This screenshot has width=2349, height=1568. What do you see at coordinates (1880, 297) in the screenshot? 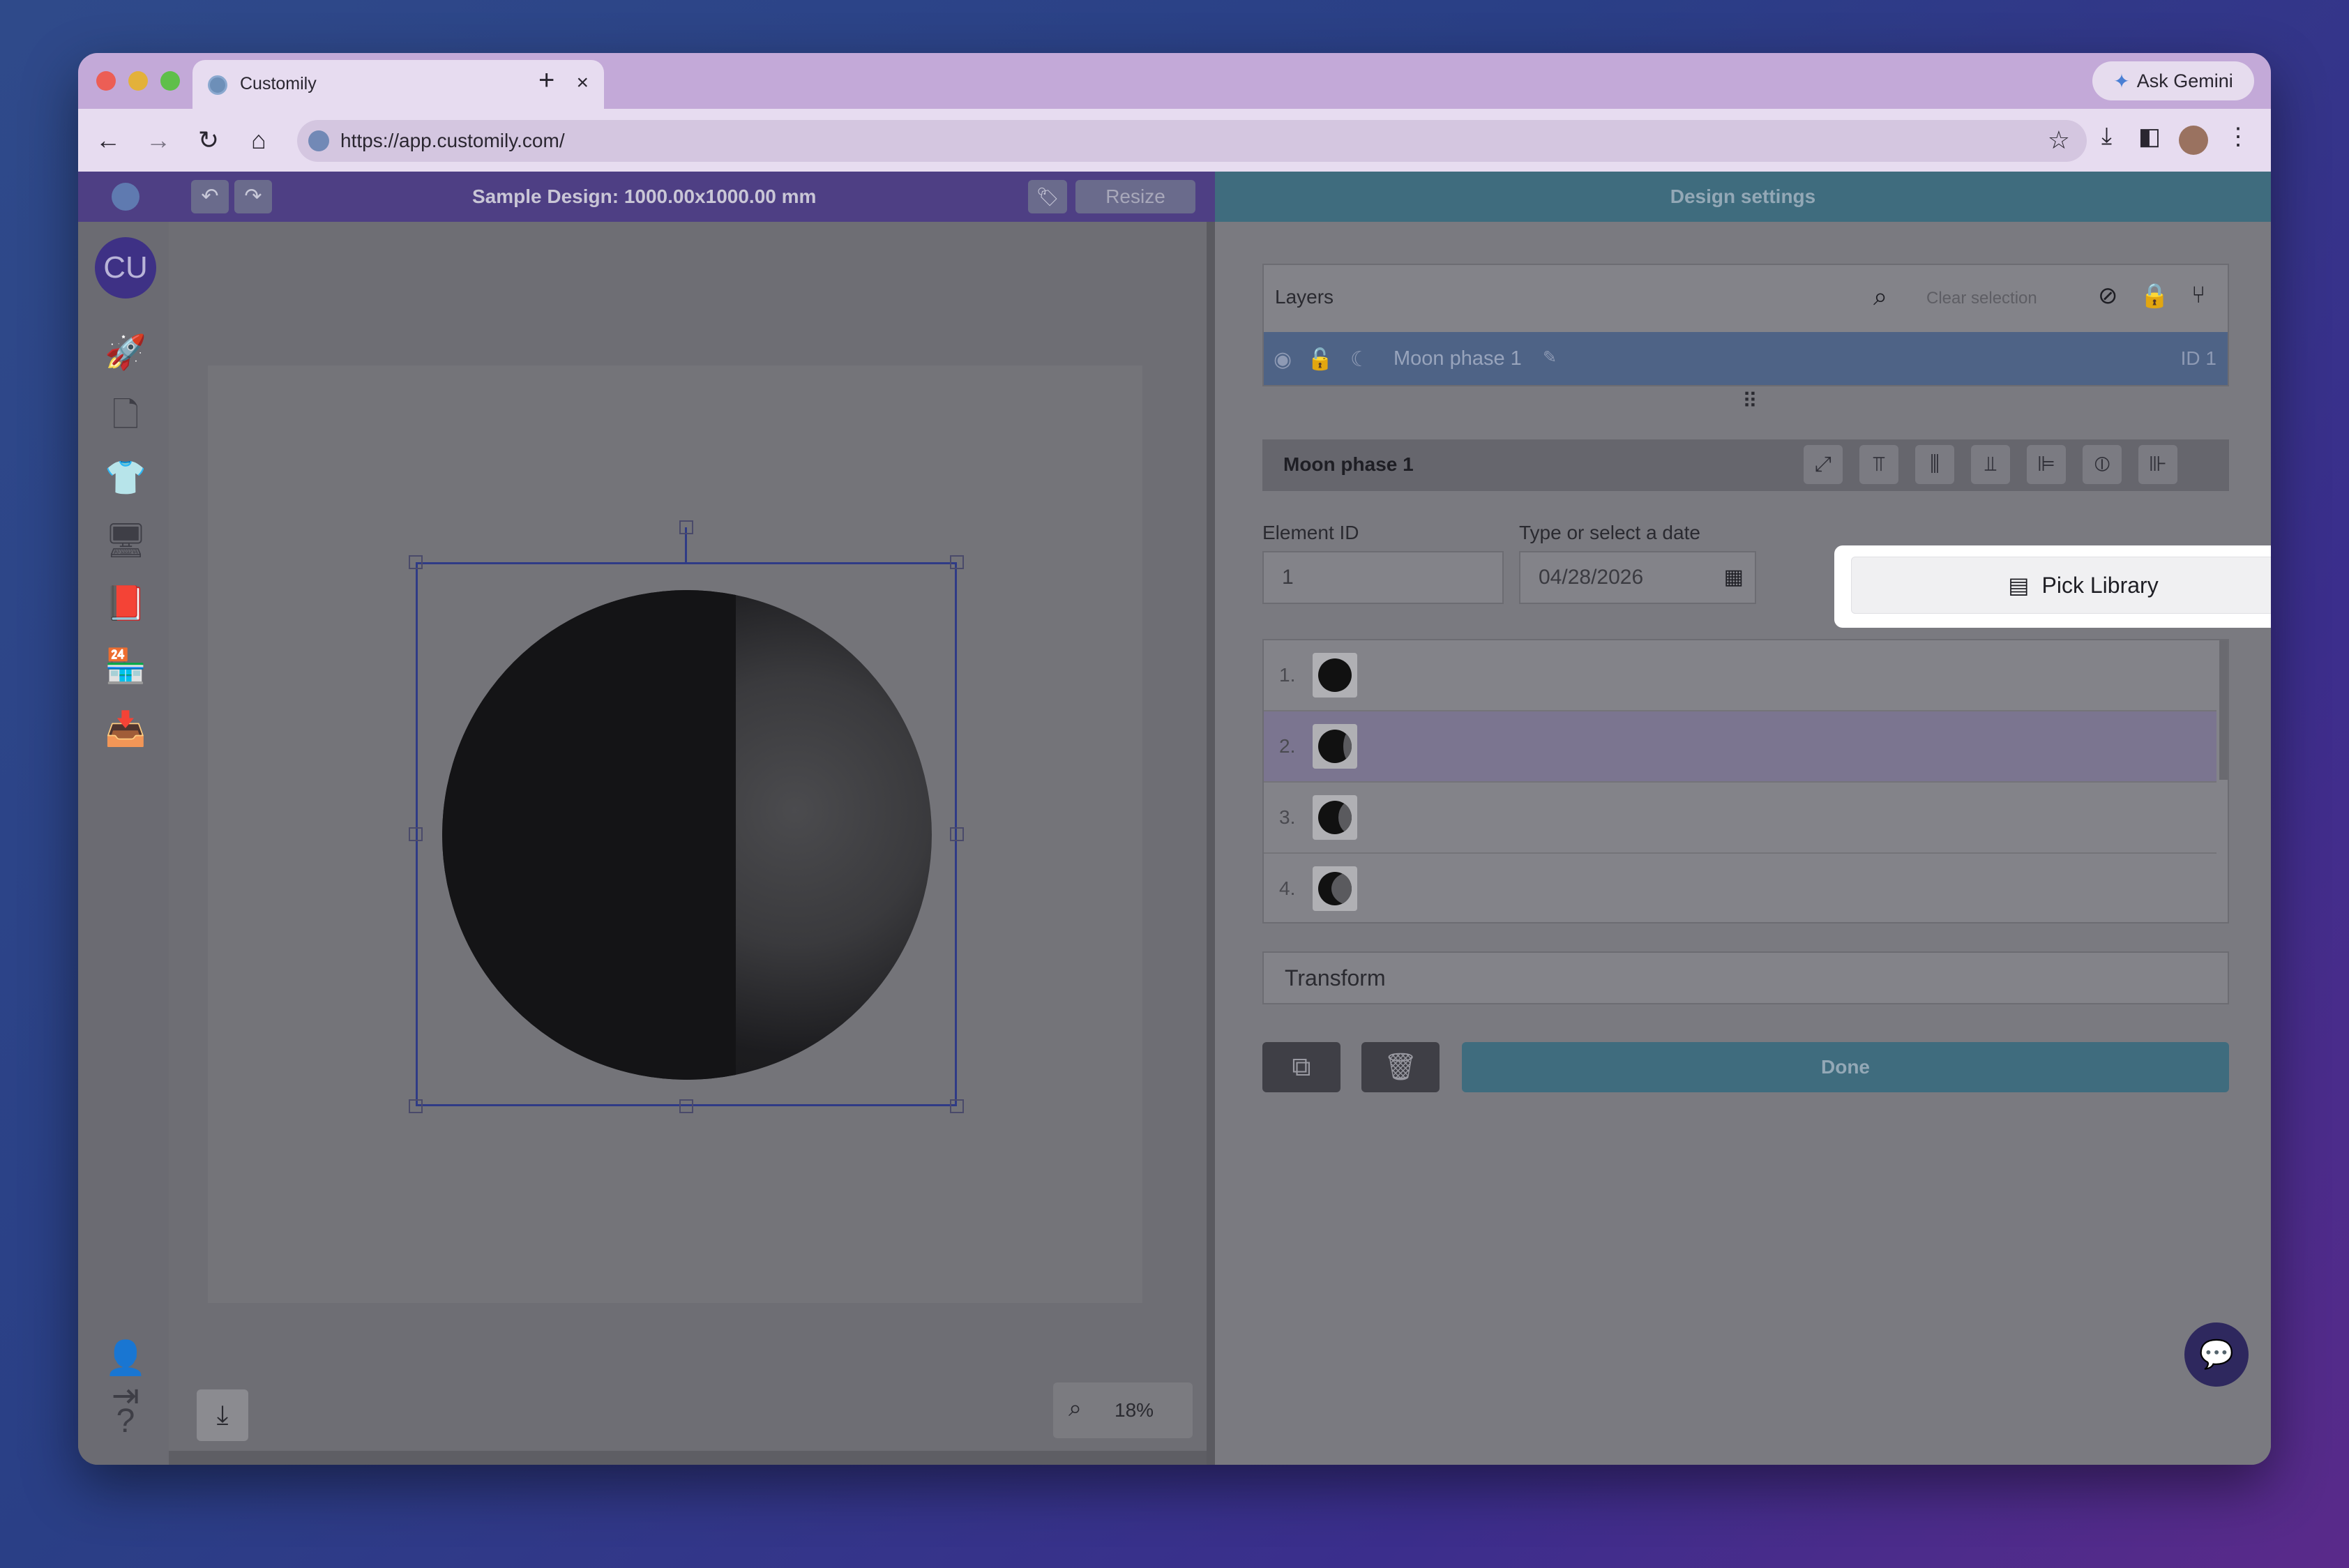
I see `search-icon: ⌕` at bounding box center [1880, 297].